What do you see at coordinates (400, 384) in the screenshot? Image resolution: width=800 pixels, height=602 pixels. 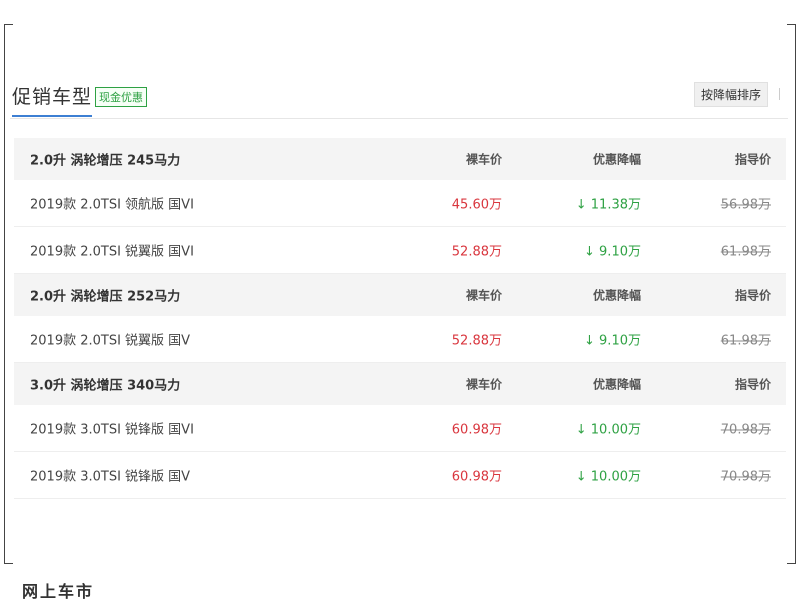 I see `engine-group-header: 3.0升 涡轮增压 340马力 裸车价 优惠降幅 指导价` at bounding box center [400, 384].